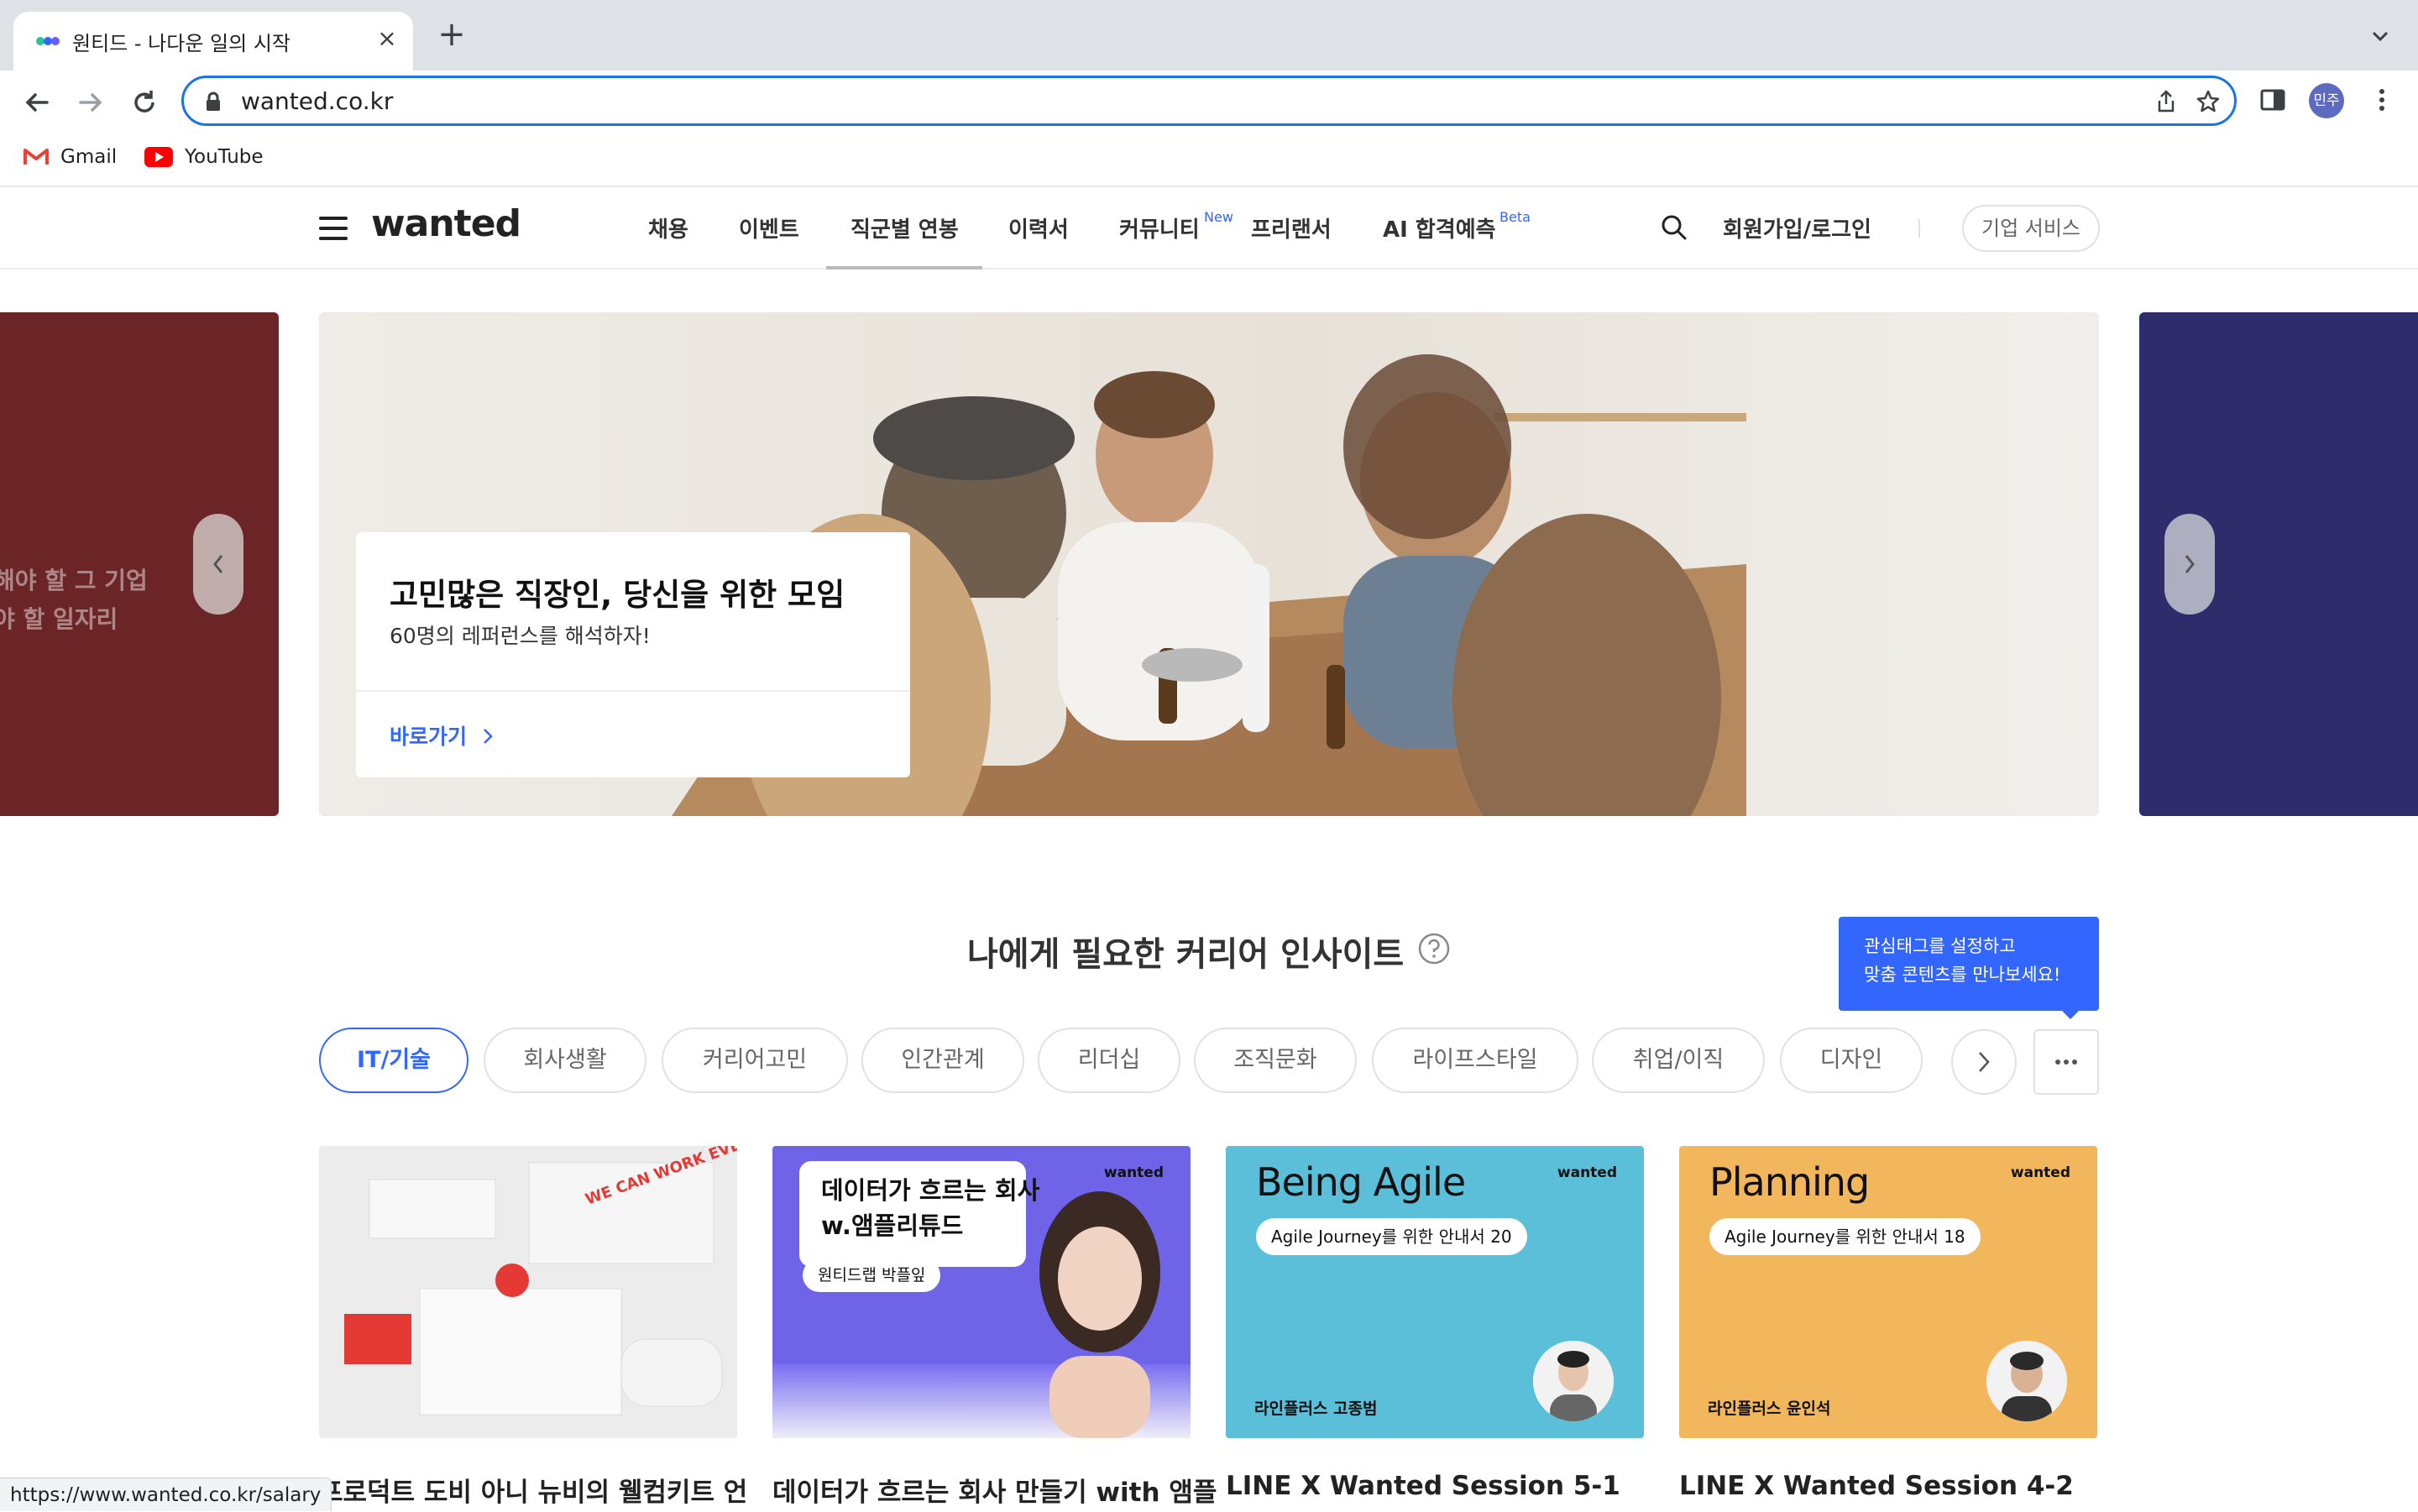 Image resolution: width=2418 pixels, height=1512 pixels. Describe the element at coordinates (1291, 228) in the screenshot. I see `nav-freelancer: 프리랜서` at that location.